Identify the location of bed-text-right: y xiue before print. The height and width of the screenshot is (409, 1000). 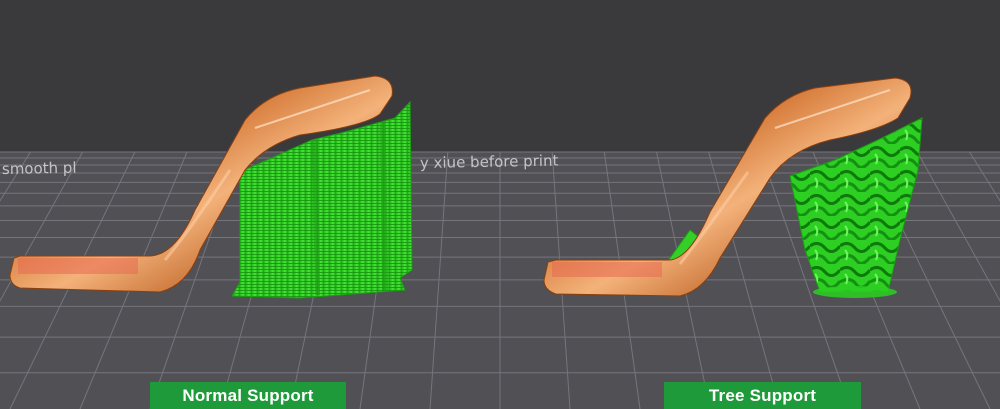
(489, 162).